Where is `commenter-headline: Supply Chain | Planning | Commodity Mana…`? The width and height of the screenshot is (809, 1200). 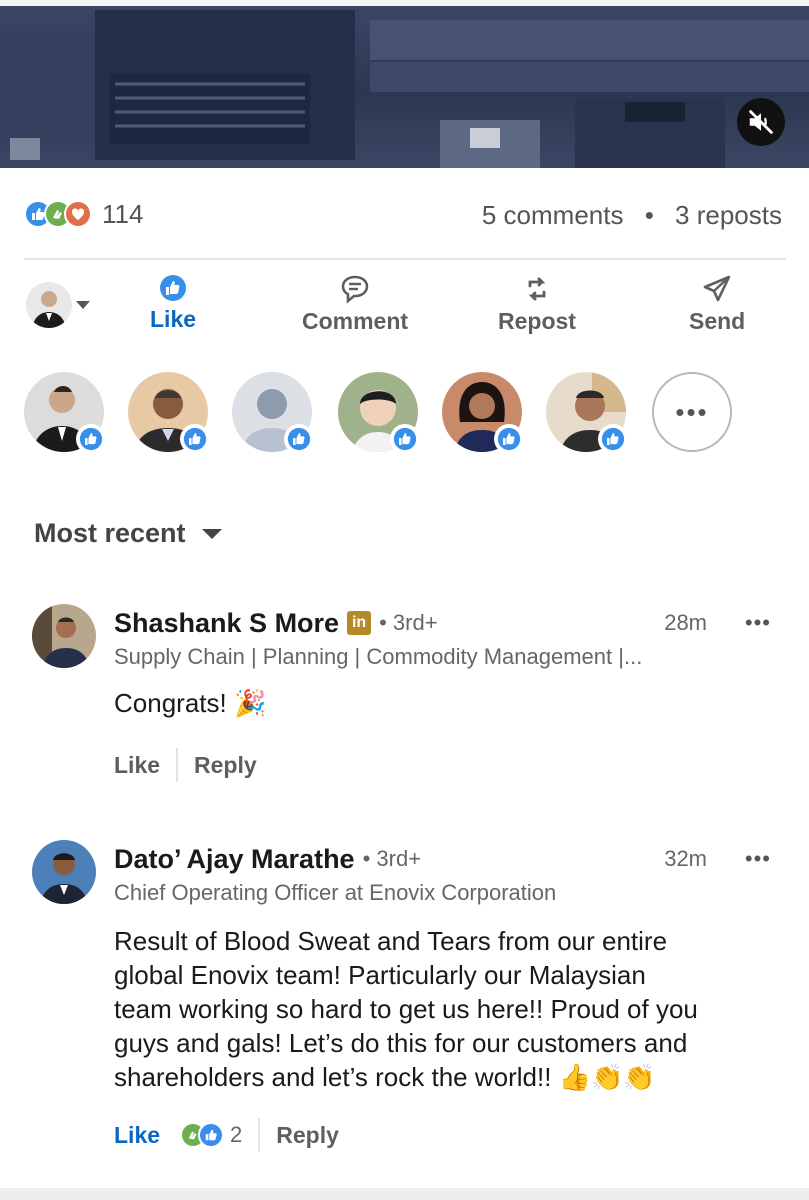 commenter-headline: Supply Chain | Planning | Commodity Mana… is located at coordinates (378, 656).